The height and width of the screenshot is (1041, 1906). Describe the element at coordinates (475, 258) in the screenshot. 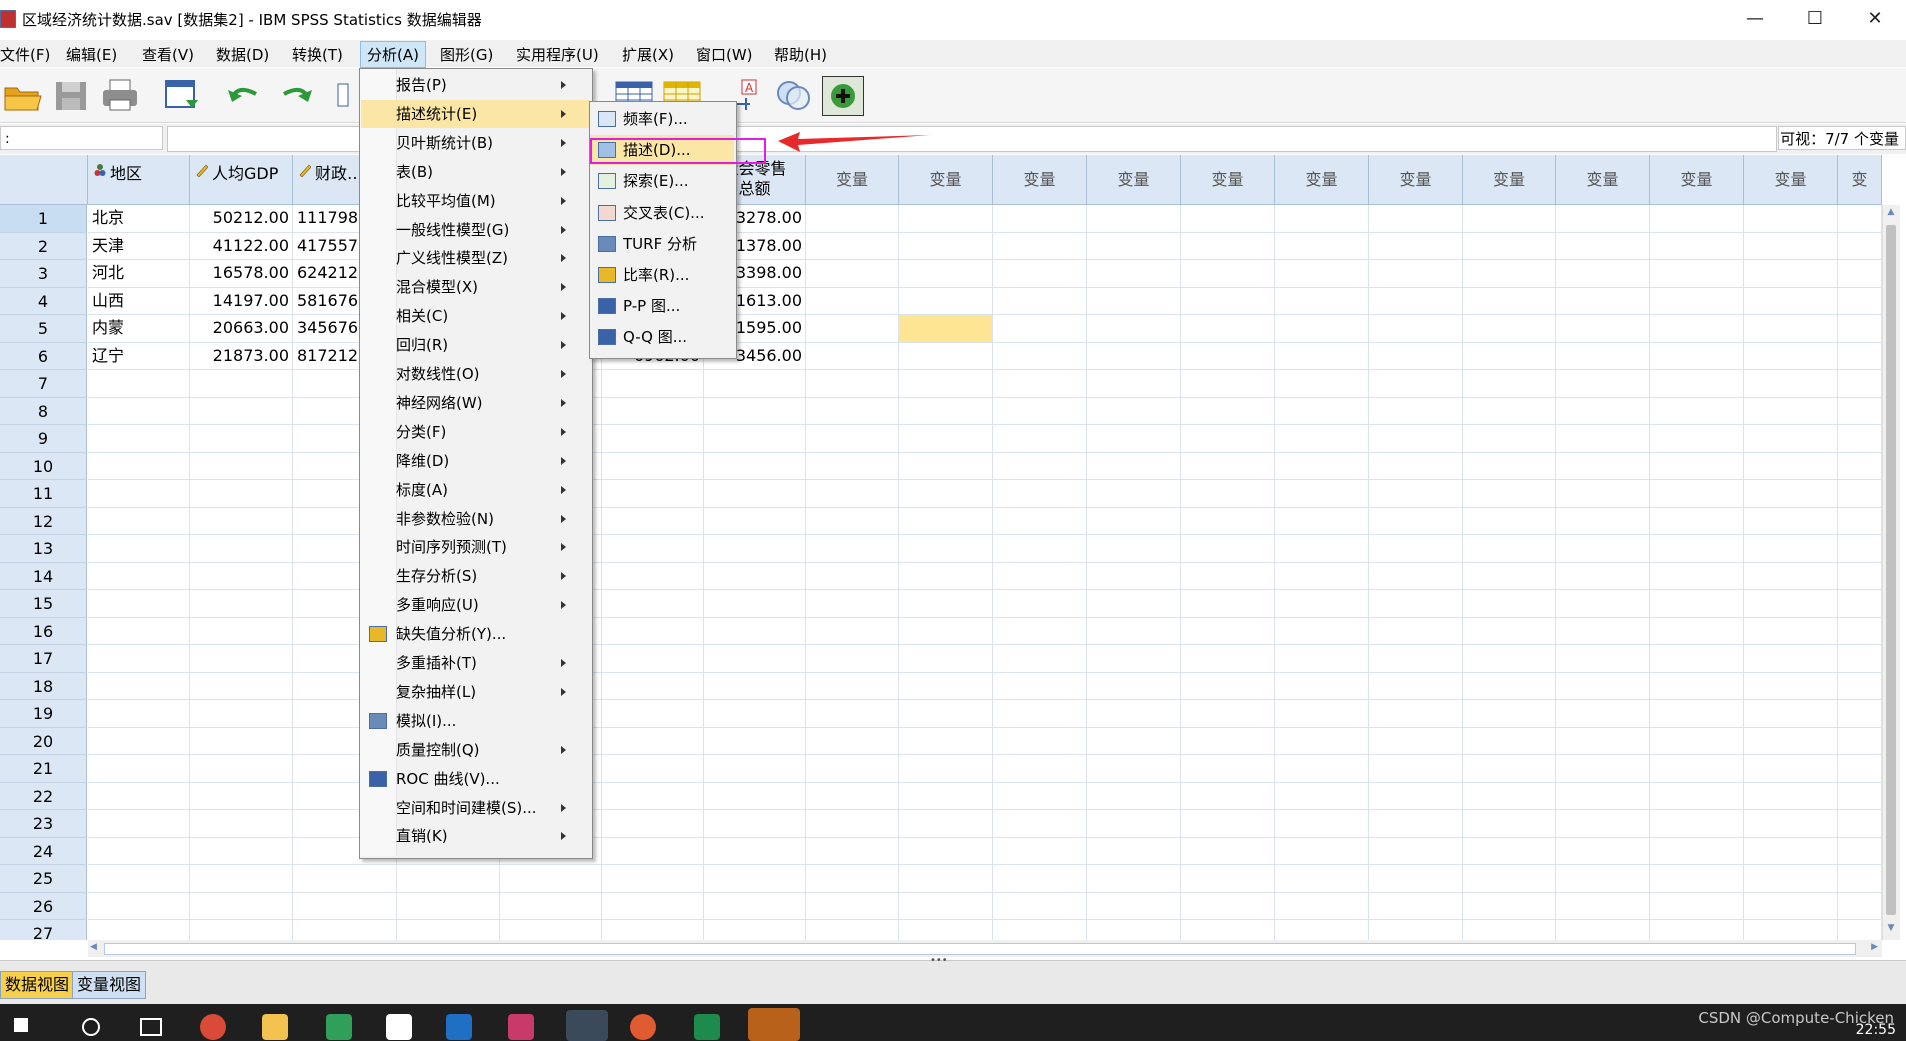

I see `analyze-item-6: 广义线性模型(Z)` at that location.